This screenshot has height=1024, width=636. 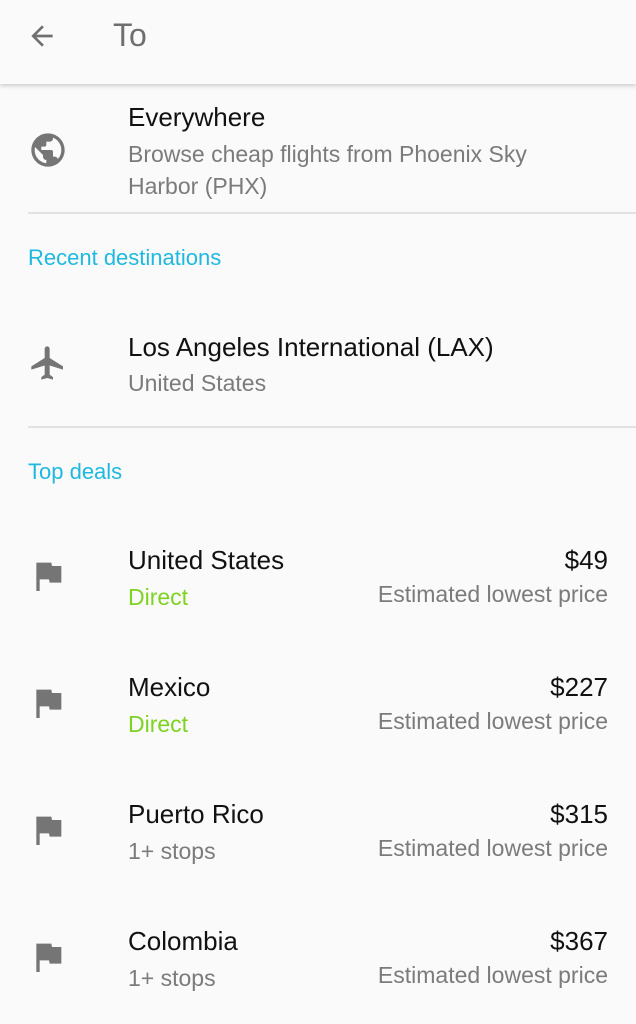 I want to click on app-bar: To, so click(x=318, y=42).